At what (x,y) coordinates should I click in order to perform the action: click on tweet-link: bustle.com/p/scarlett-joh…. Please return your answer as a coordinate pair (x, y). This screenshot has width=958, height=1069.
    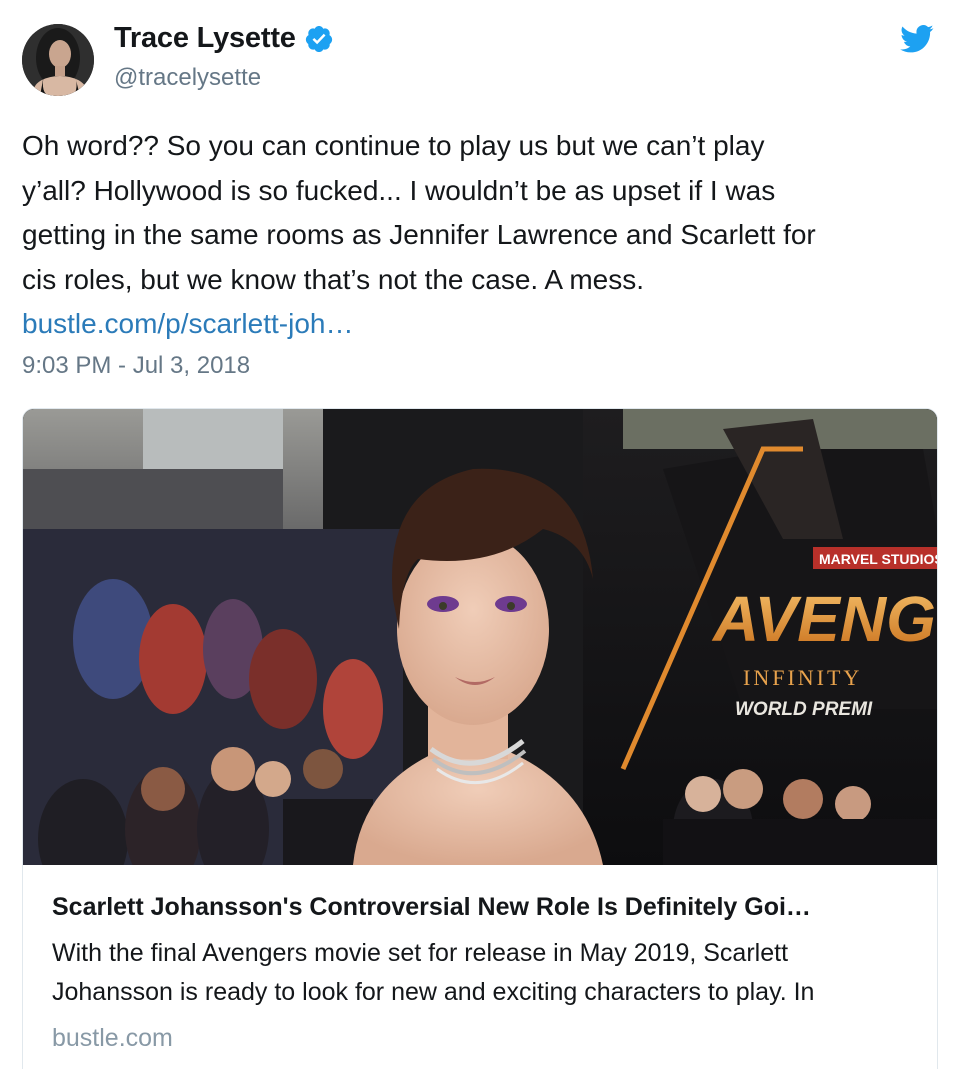
    Looking at the image, I should click on (187, 324).